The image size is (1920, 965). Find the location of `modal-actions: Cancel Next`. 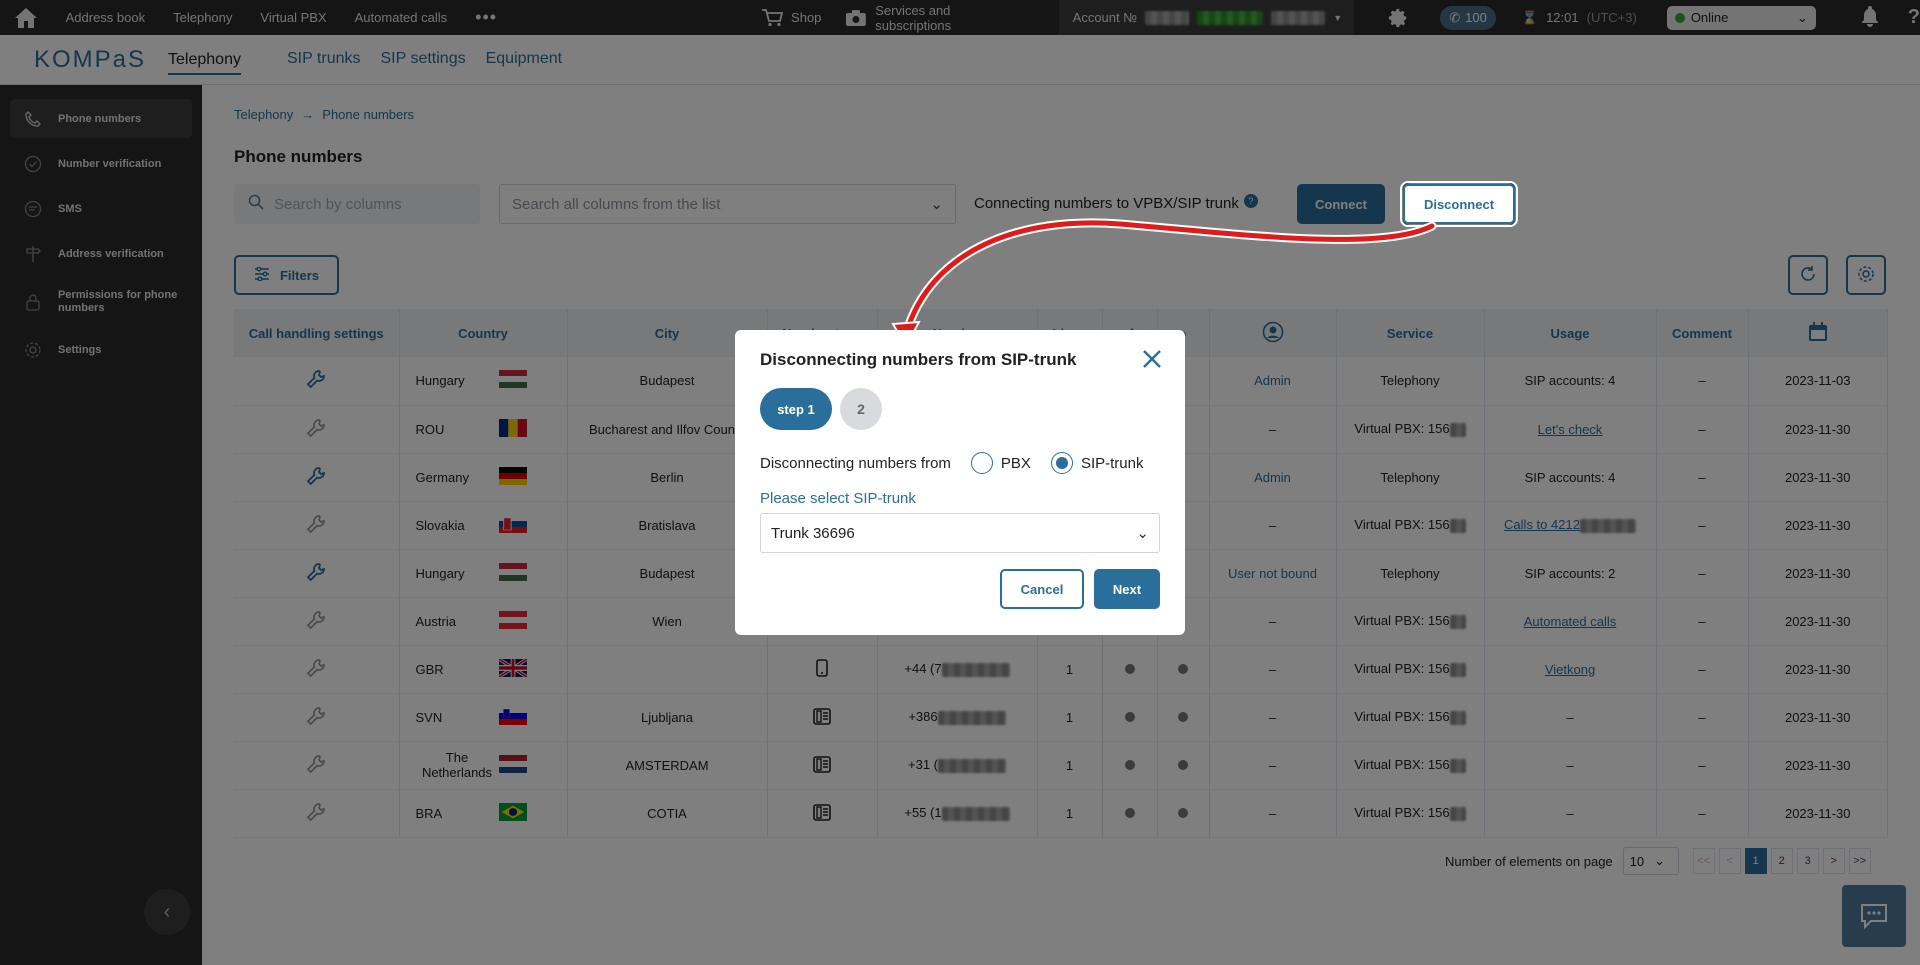

modal-actions: Cancel Next is located at coordinates (1080, 589).